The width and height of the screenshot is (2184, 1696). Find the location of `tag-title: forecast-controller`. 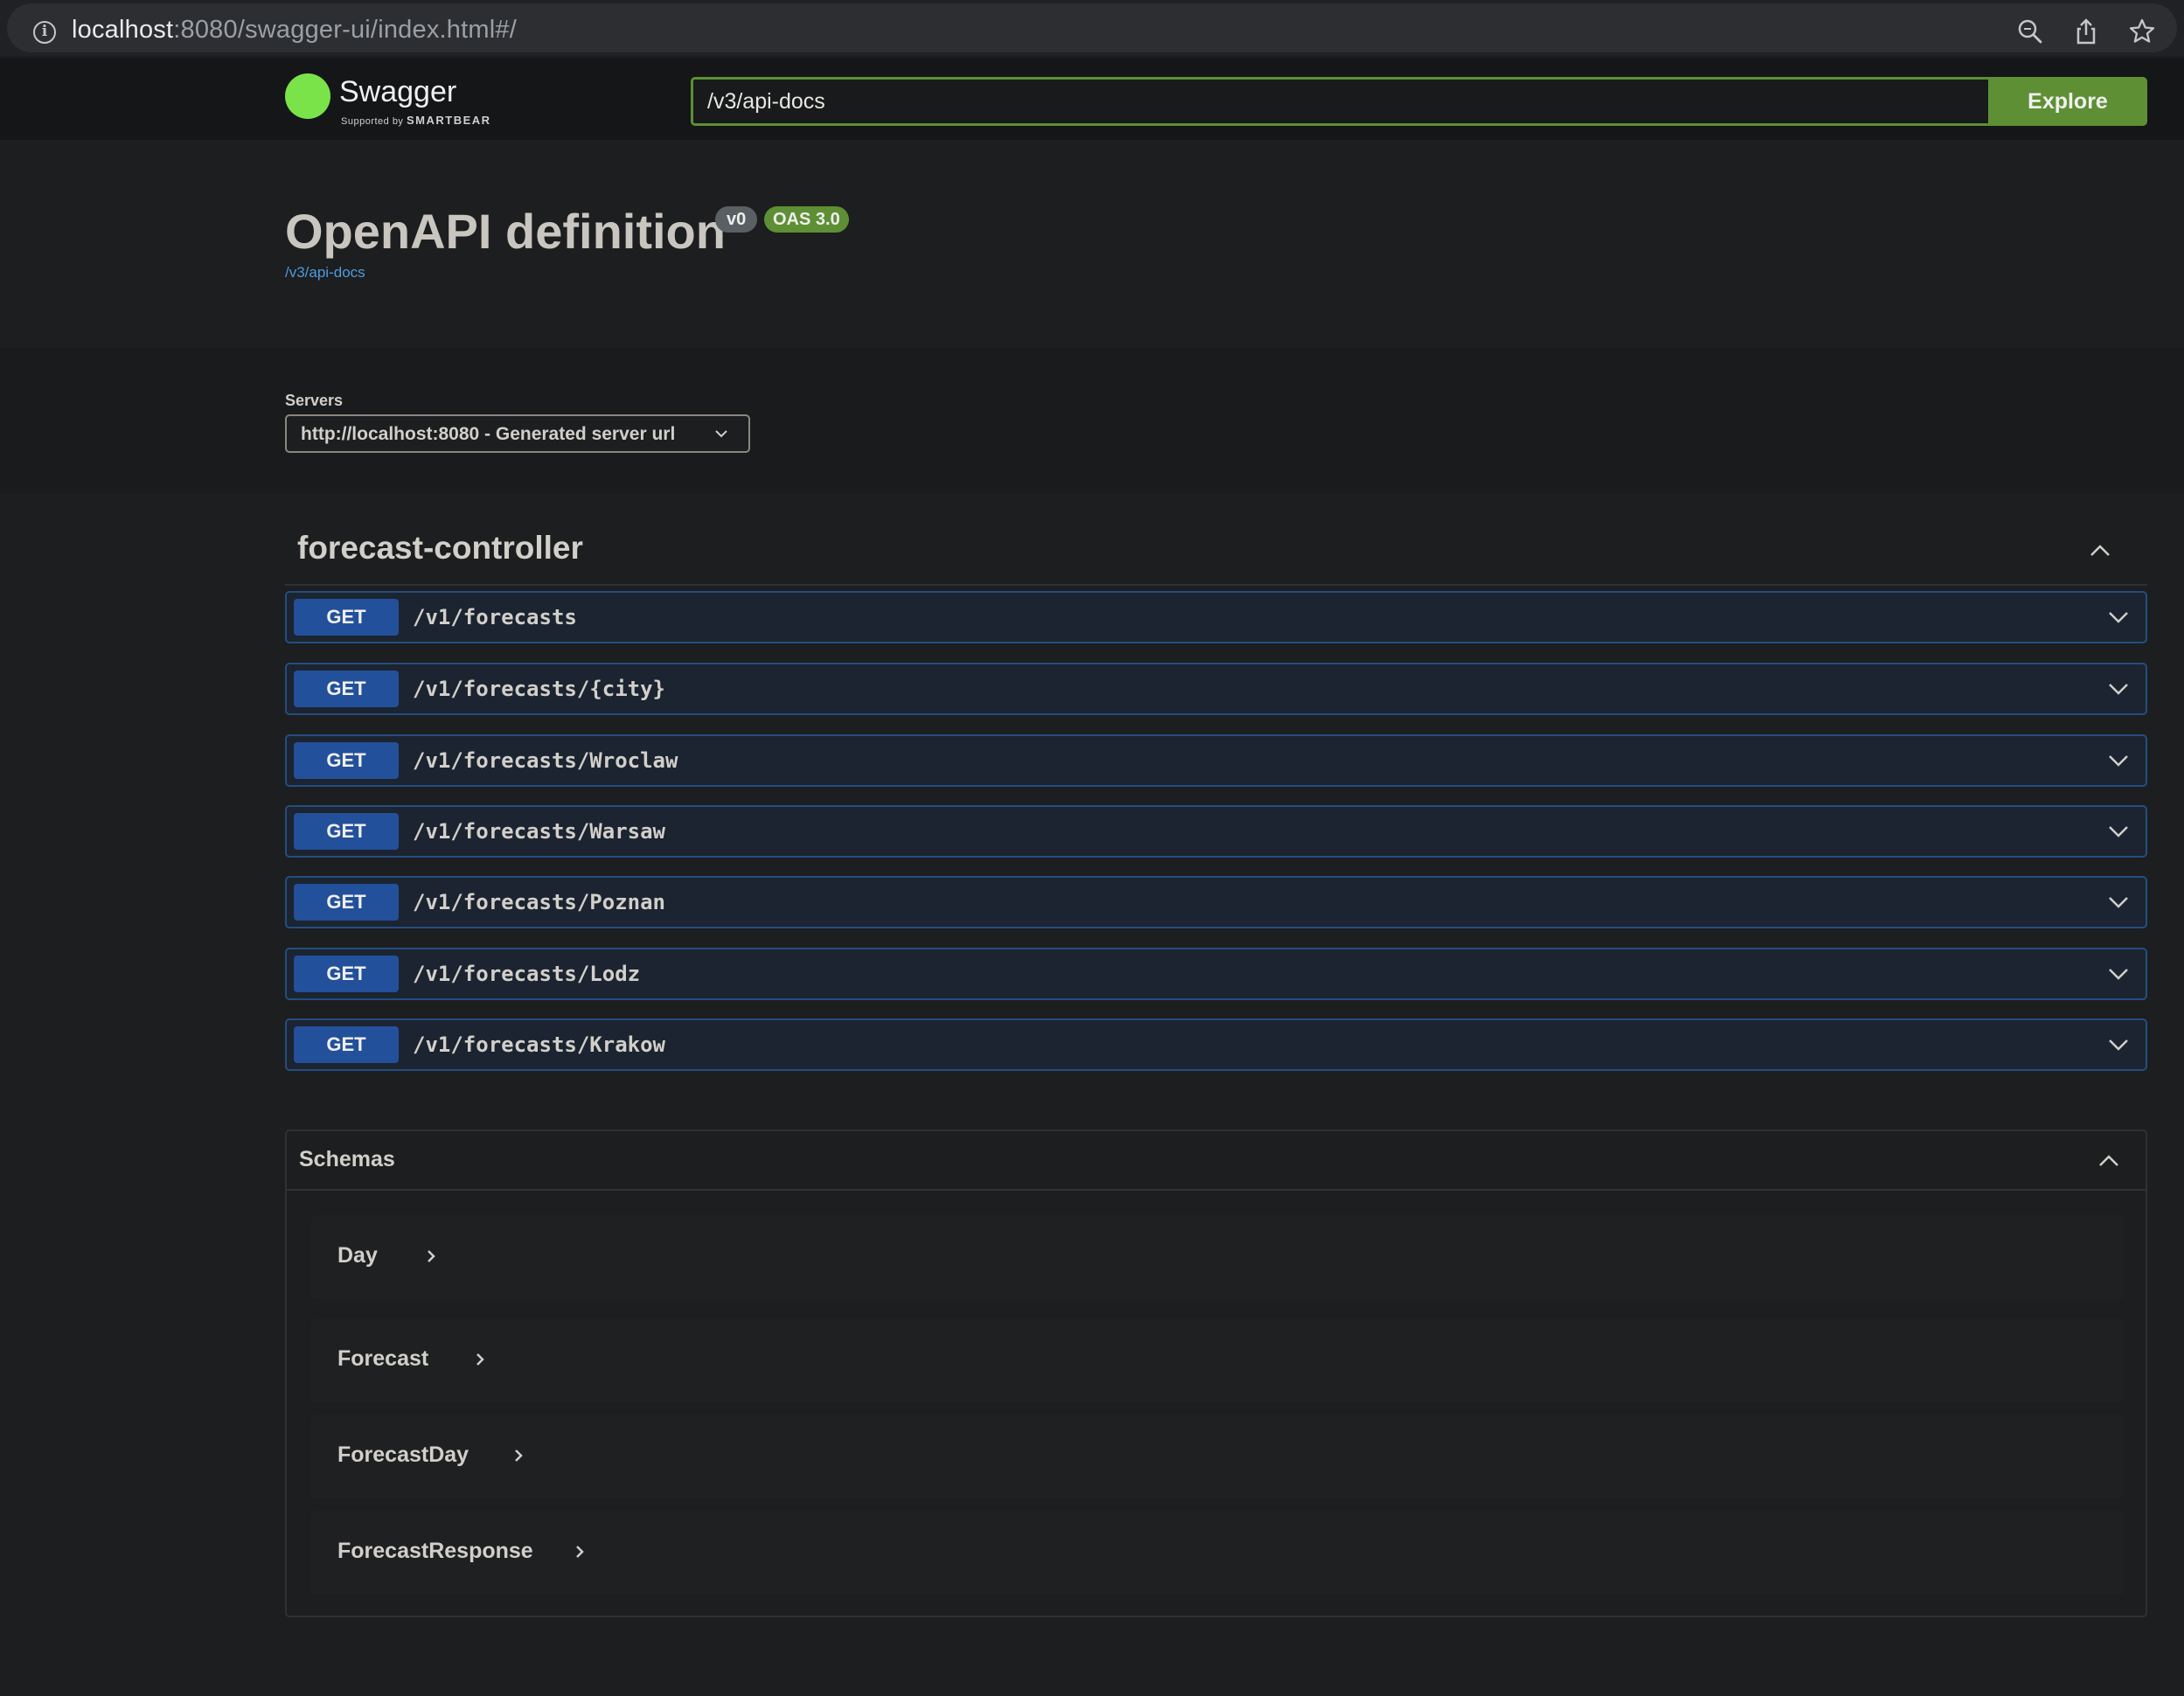

tag-title: forecast-controller is located at coordinates (440, 548).